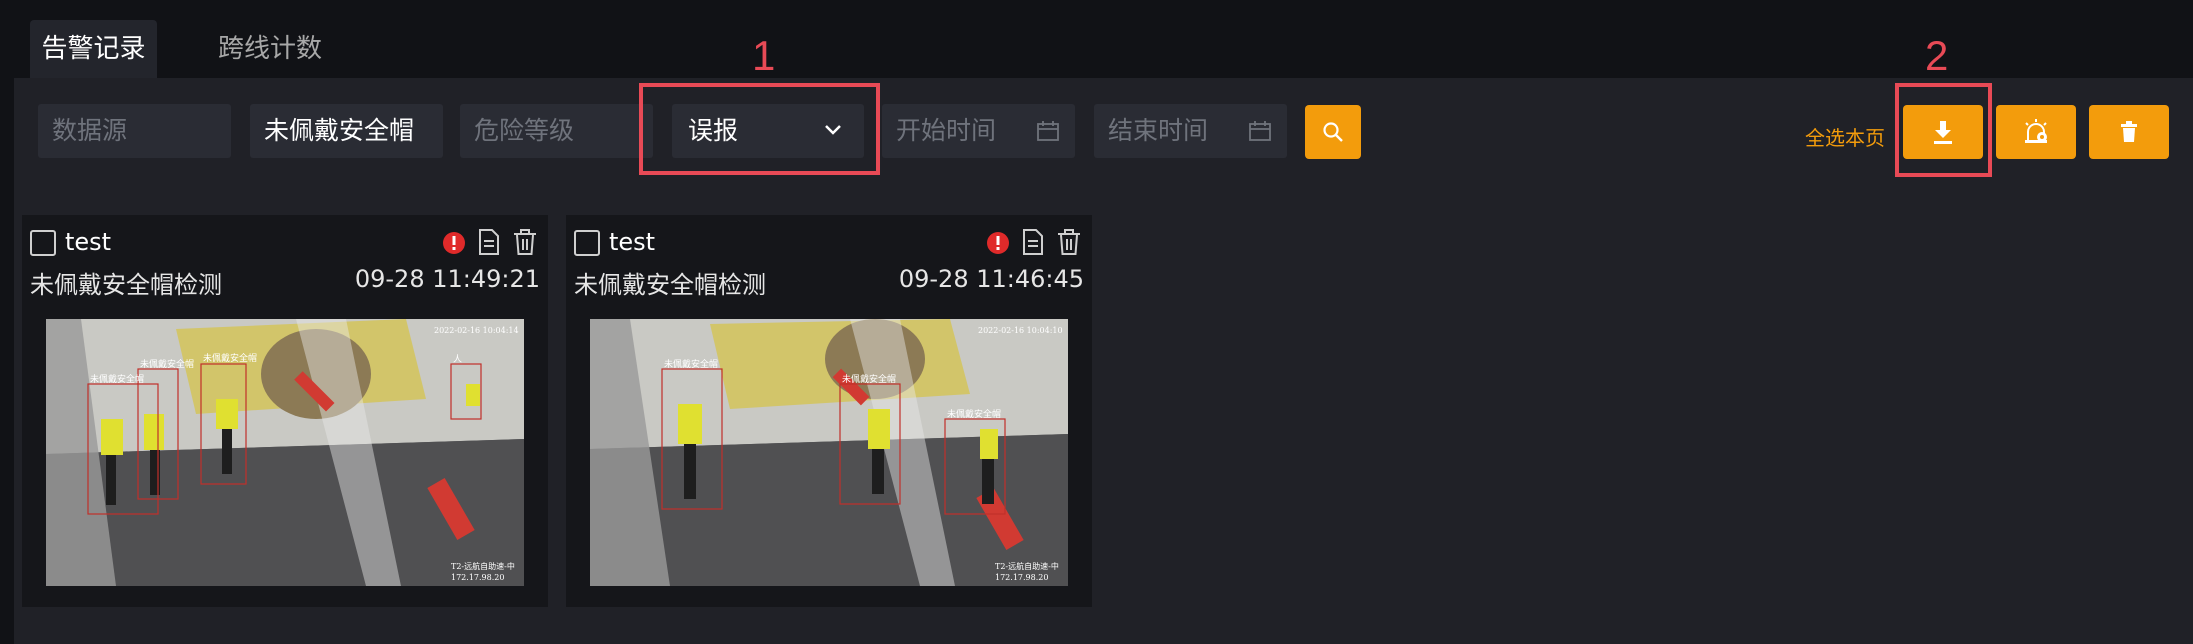 This screenshot has width=2193, height=644. I want to click on end-time-placeholder: 结束时间, so click(1158, 130).